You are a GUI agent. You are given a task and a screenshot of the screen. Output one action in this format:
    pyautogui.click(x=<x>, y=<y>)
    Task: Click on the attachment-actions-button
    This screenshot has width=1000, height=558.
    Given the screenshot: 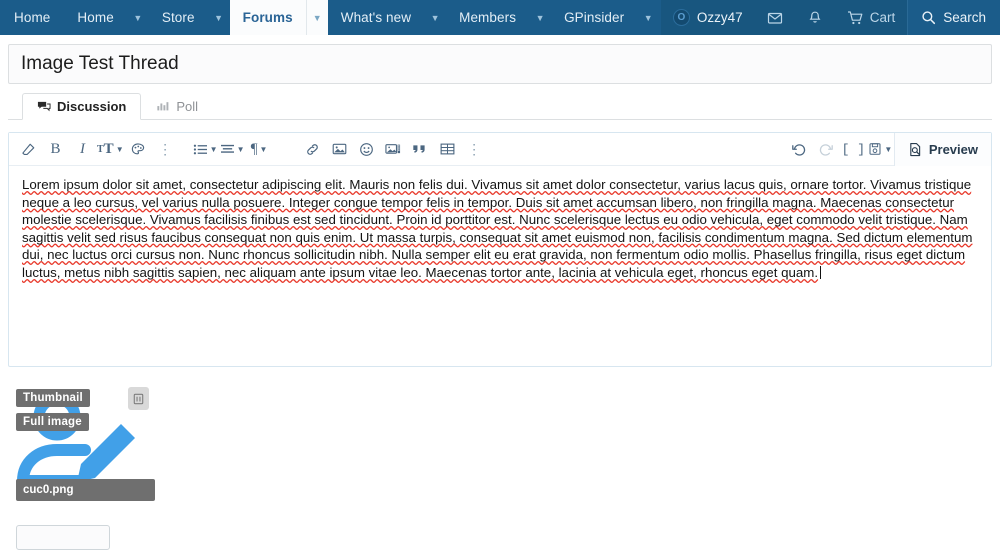 What is the action you would take?
    pyautogui.click(x=63, y=537)
    